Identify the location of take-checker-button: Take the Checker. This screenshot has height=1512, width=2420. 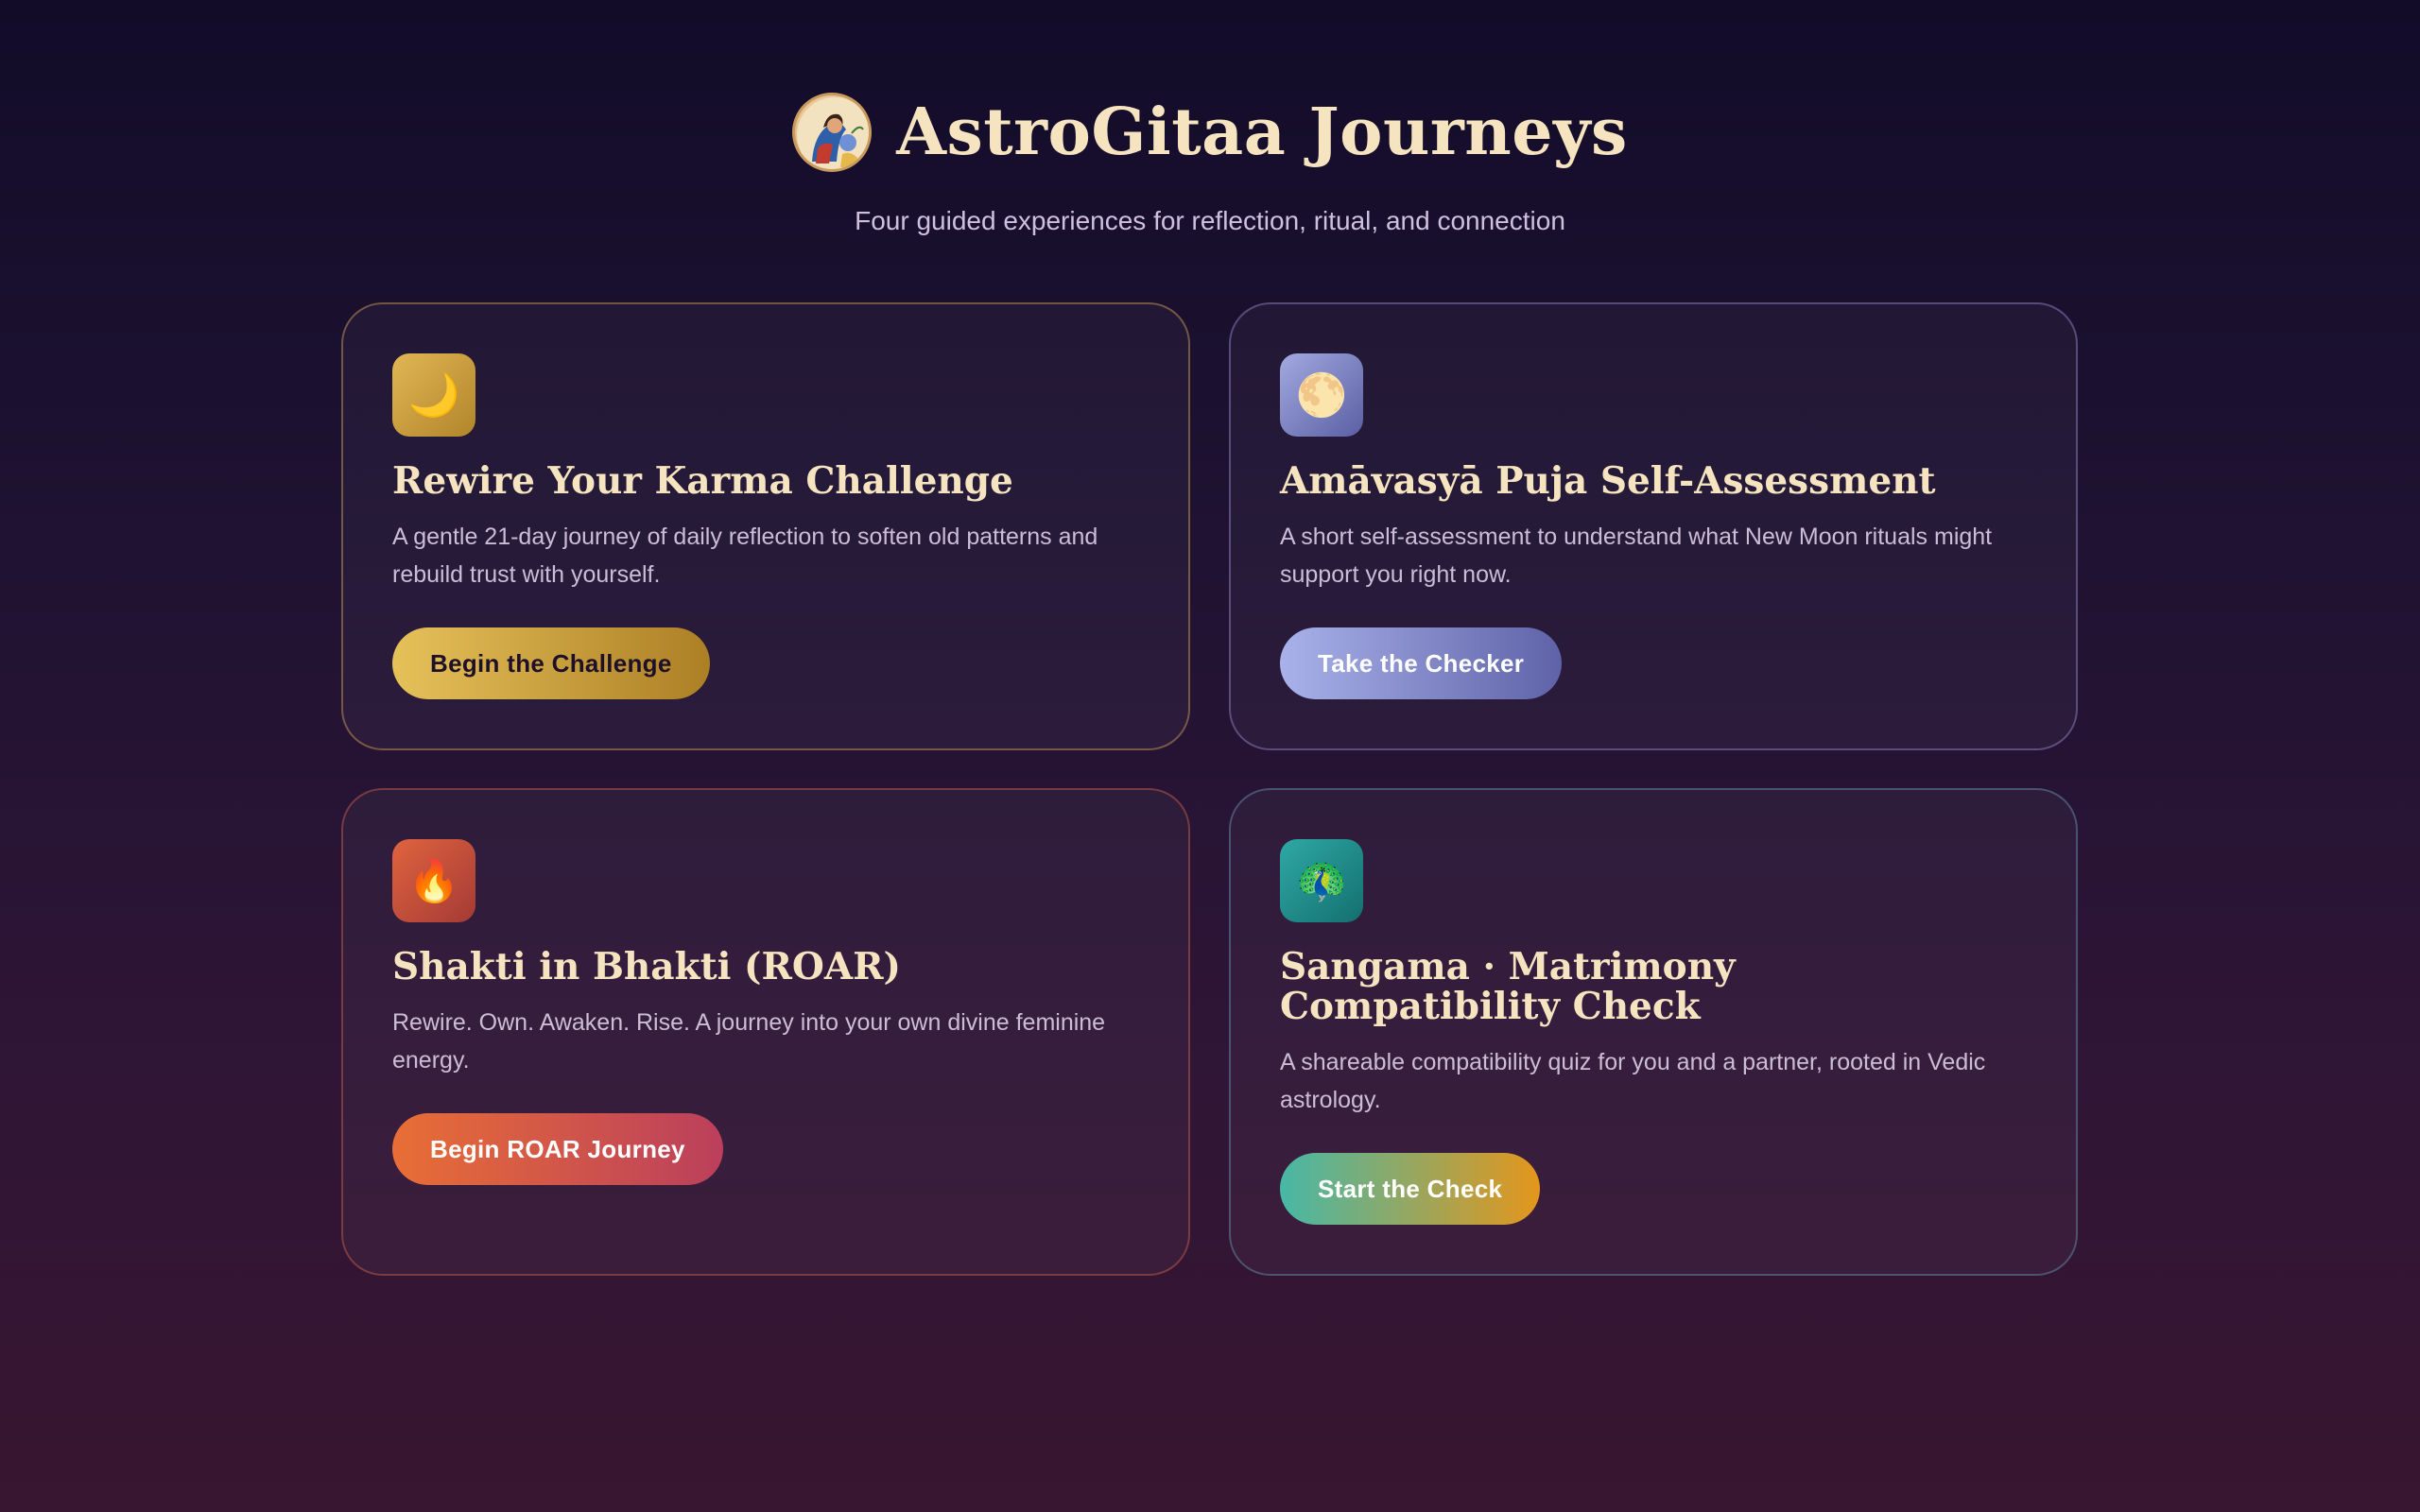
(1421, 663).